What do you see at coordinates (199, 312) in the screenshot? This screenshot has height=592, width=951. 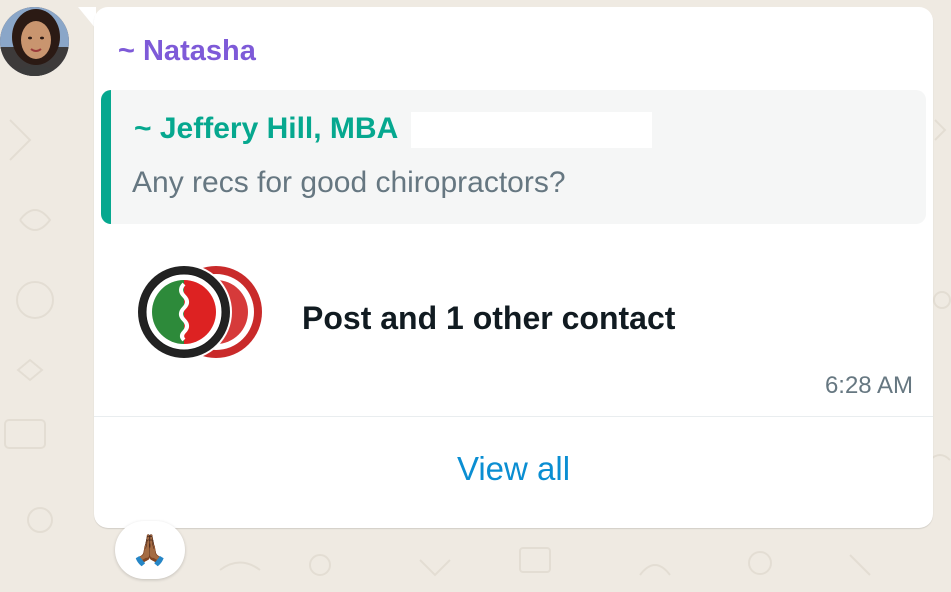 I see `chiropractic-logo-icon` at bounding box center [199, 312].